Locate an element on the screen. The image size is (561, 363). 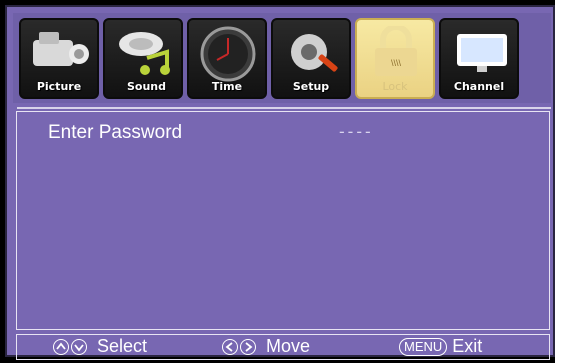
camera-icon is located at coordinates (61, 49).